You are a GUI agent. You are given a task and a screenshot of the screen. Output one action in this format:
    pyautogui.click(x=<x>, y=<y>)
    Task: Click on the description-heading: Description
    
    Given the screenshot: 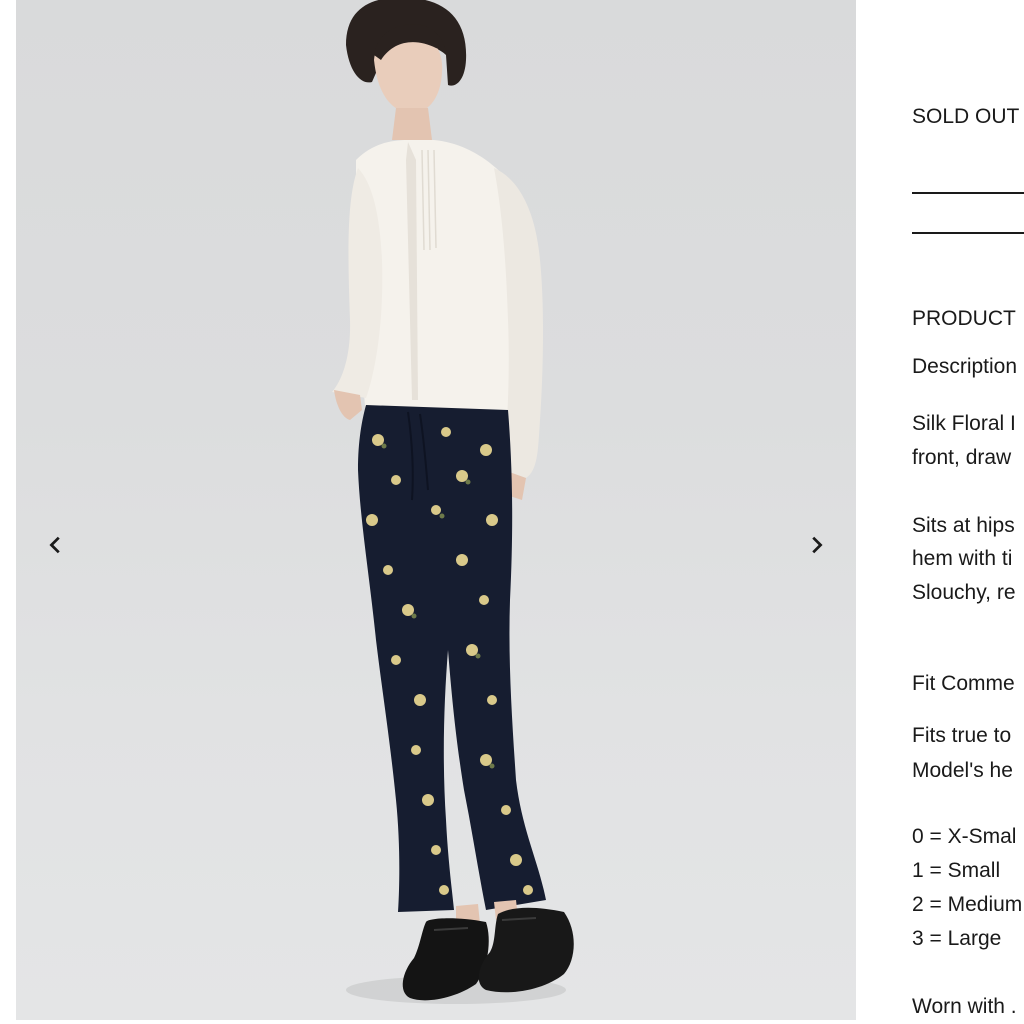 What is the action you would take?
    pyautogui.click(x=965, y=366)
    